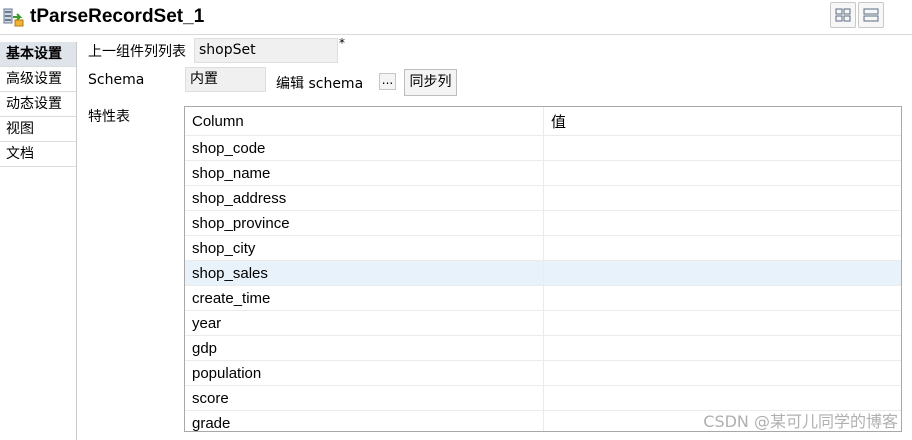 Image resolution: width=912 pixels, height=440 pixels. Describe the element at coordinates (38, 154) in the screenshot. I see `sidebar-item-documentation: 文档` at that location.